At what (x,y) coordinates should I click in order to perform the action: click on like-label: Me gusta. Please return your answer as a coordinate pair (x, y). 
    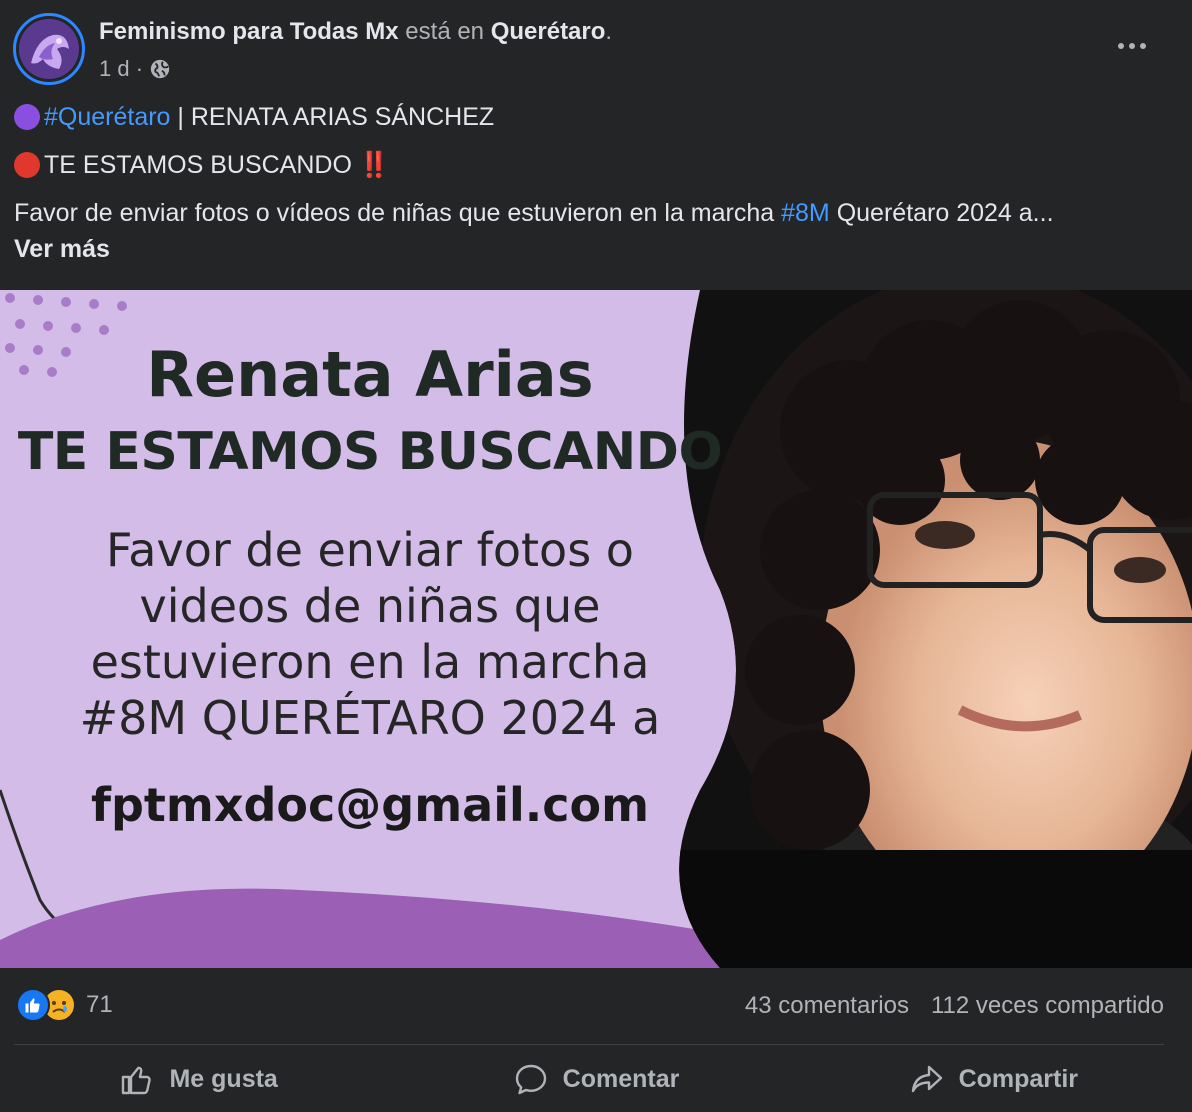
    Looking at the image, I should click on (223, 1078).